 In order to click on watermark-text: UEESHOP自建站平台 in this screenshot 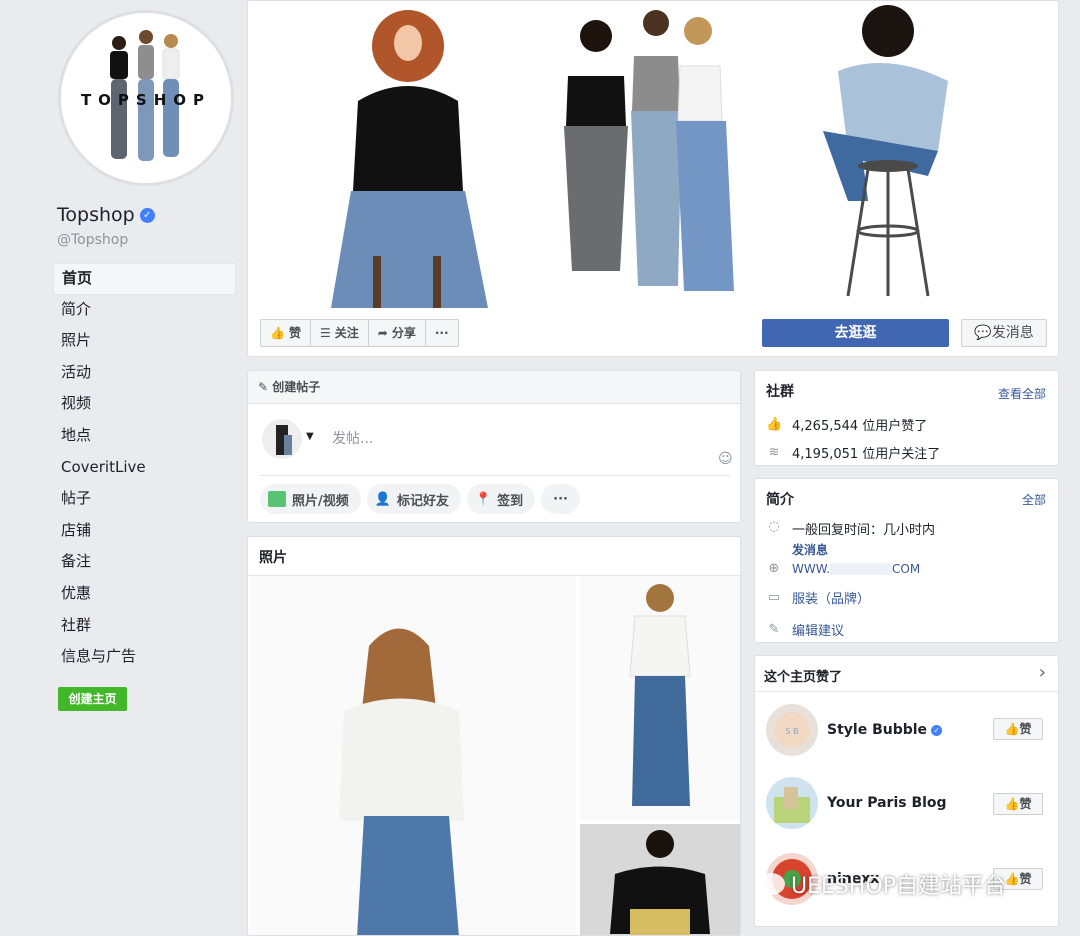, I will do `click(898, 886)`.